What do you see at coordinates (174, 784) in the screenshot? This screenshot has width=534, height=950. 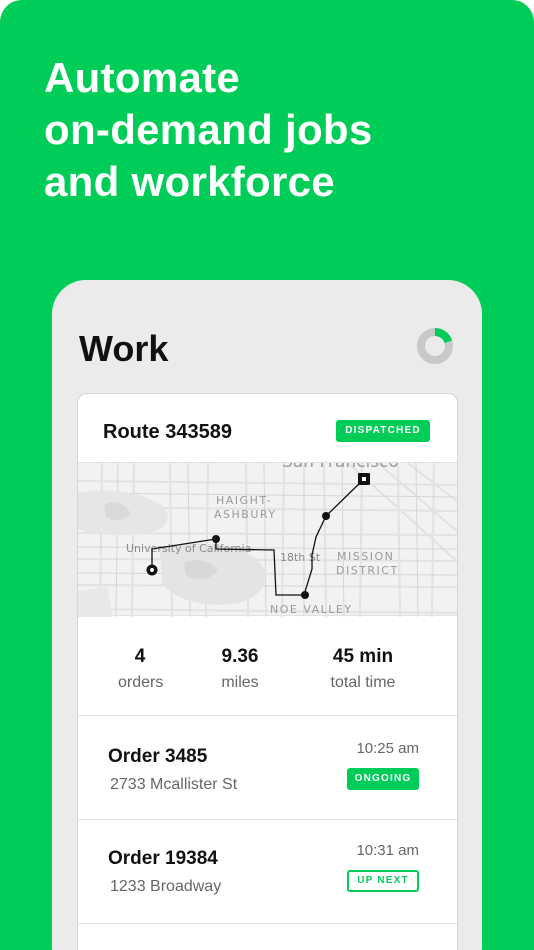 I see `order-address: 2733 Mcallister St` at bounding box center [174, 784].